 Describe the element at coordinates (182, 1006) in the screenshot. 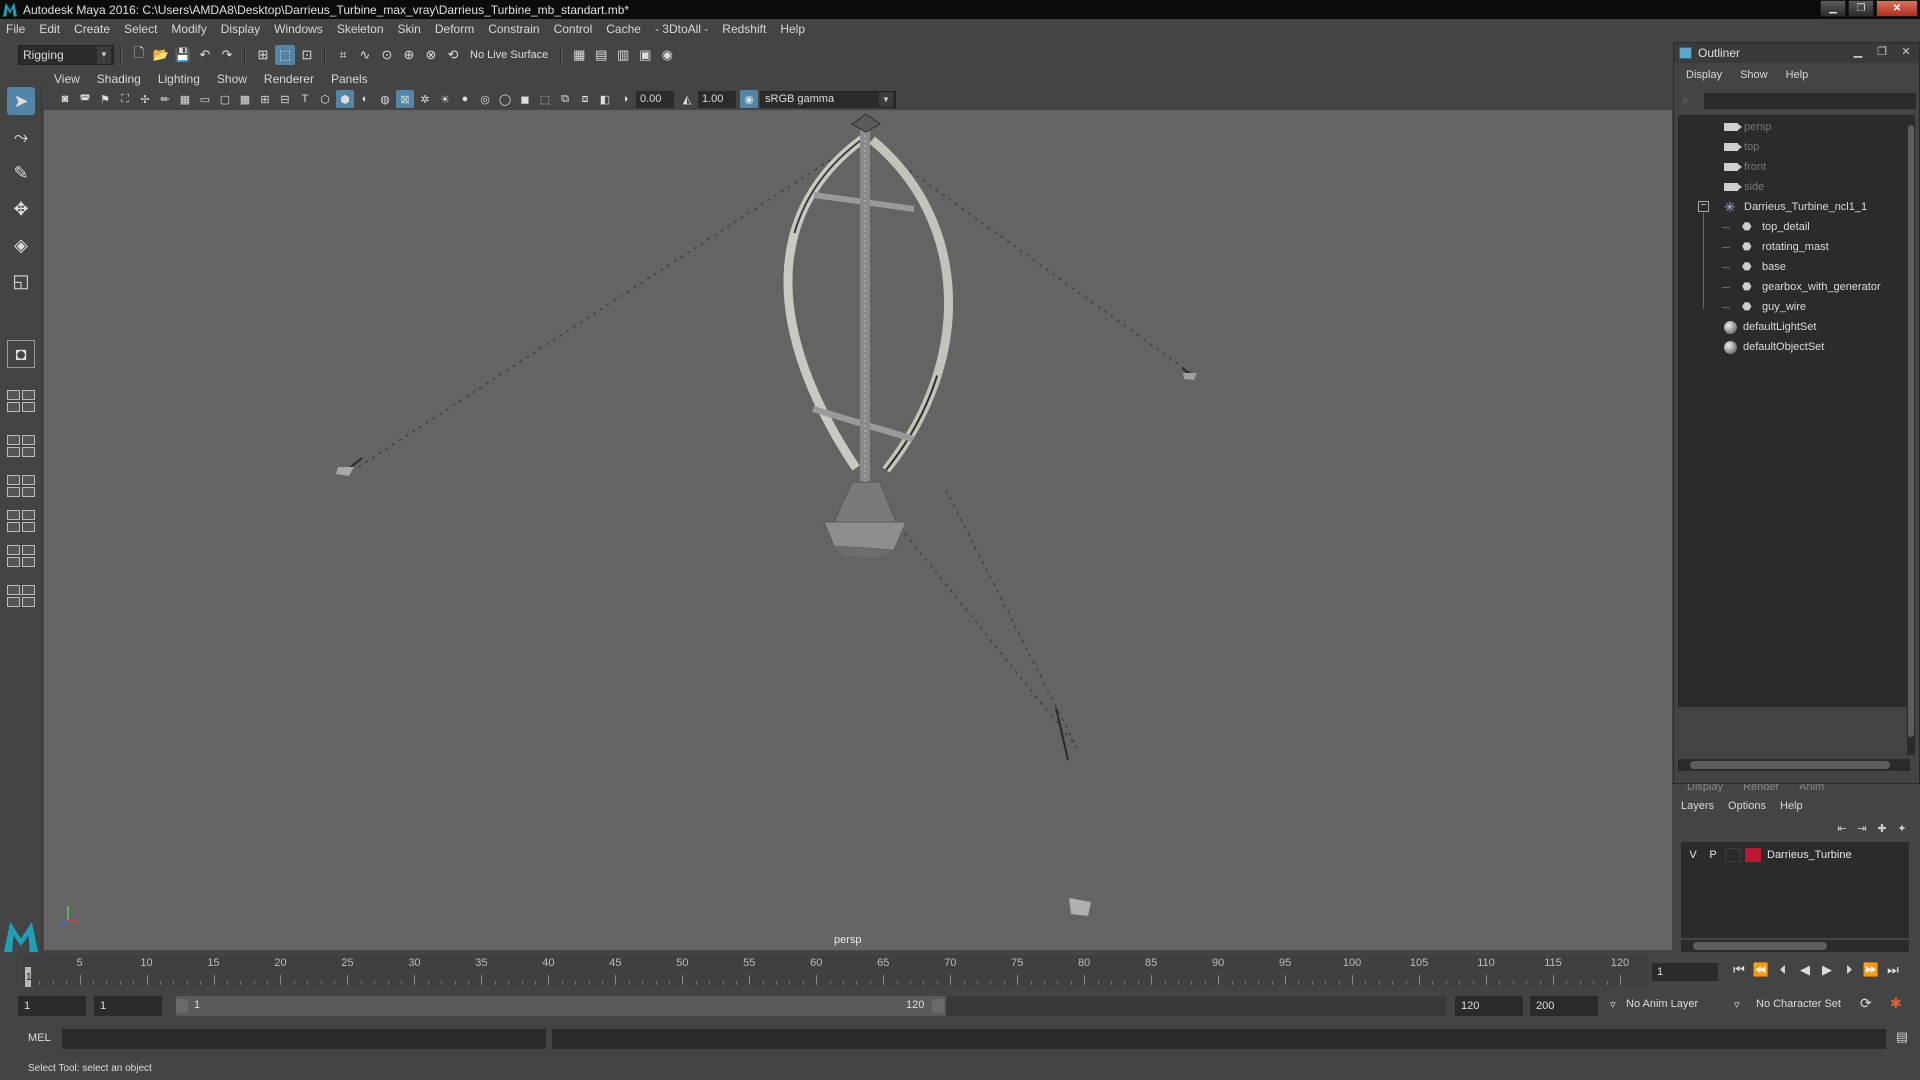

I see `range-start-handle` at that location.